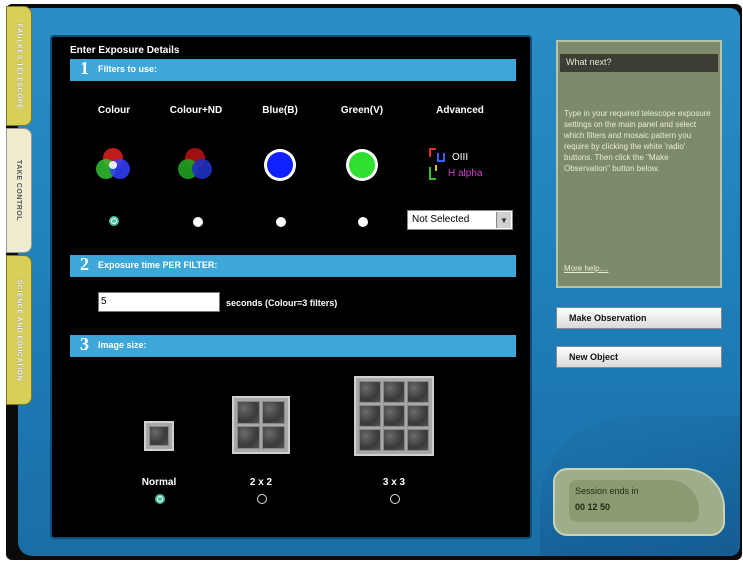 Image resolution: width=743 pixels, height=562 pixels. Describe the element at coordinates (465, 173) in the screenshot. I see `h-alpha-label: H alpha` at that location.